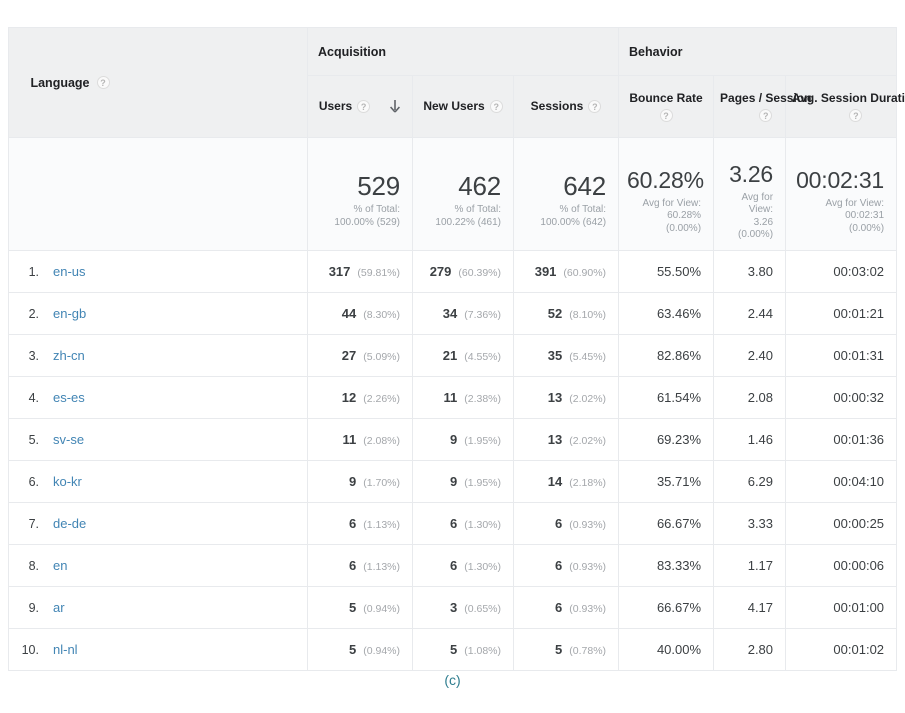 The width and height of the screenshot is (905, 713). Describe the element at coordinates (33, 439) in the screenshot. I see `row-rank: 5.` at that location.